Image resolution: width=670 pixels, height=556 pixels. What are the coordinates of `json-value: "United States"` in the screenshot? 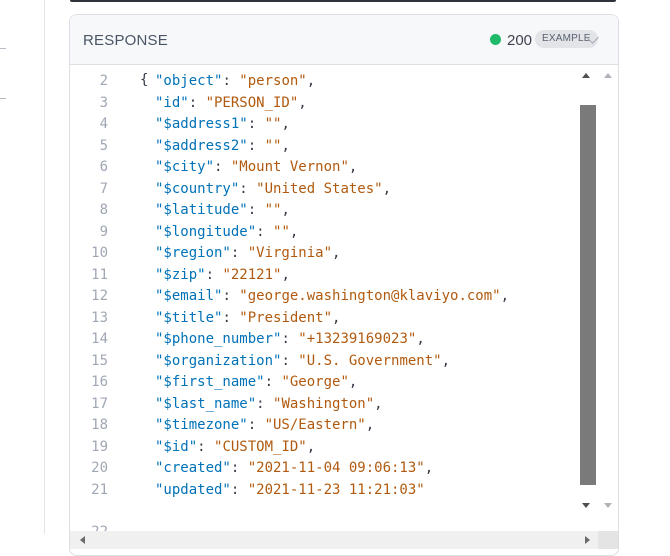 It's located at (319, 188).